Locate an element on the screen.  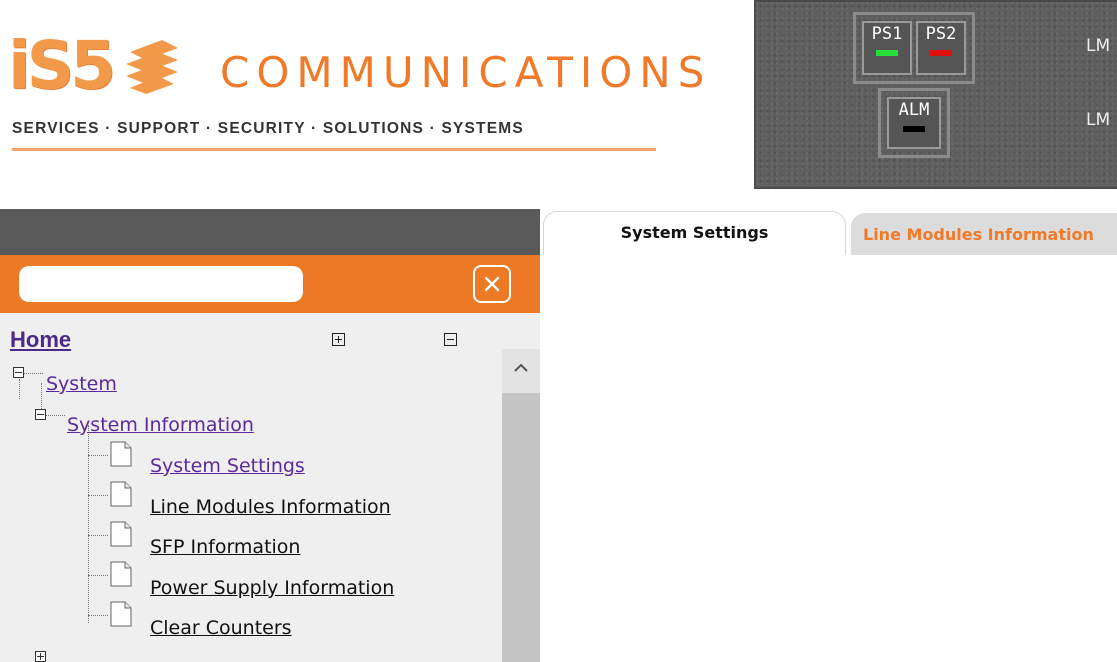
tree-node-system: System is located at coordinates (81, 384).